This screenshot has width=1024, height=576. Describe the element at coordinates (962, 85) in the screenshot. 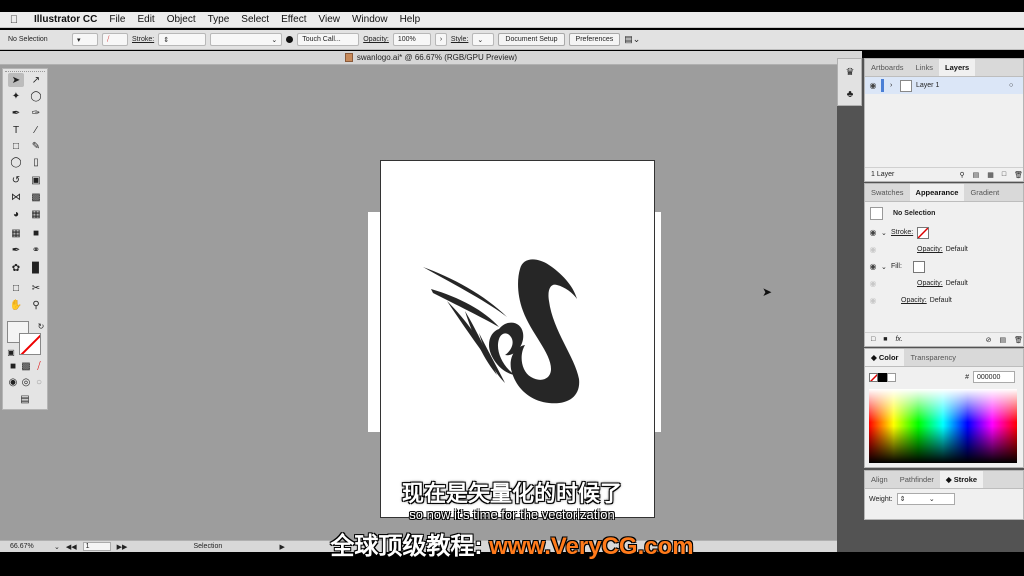

I see `layer-name: Layer 1` at that location.